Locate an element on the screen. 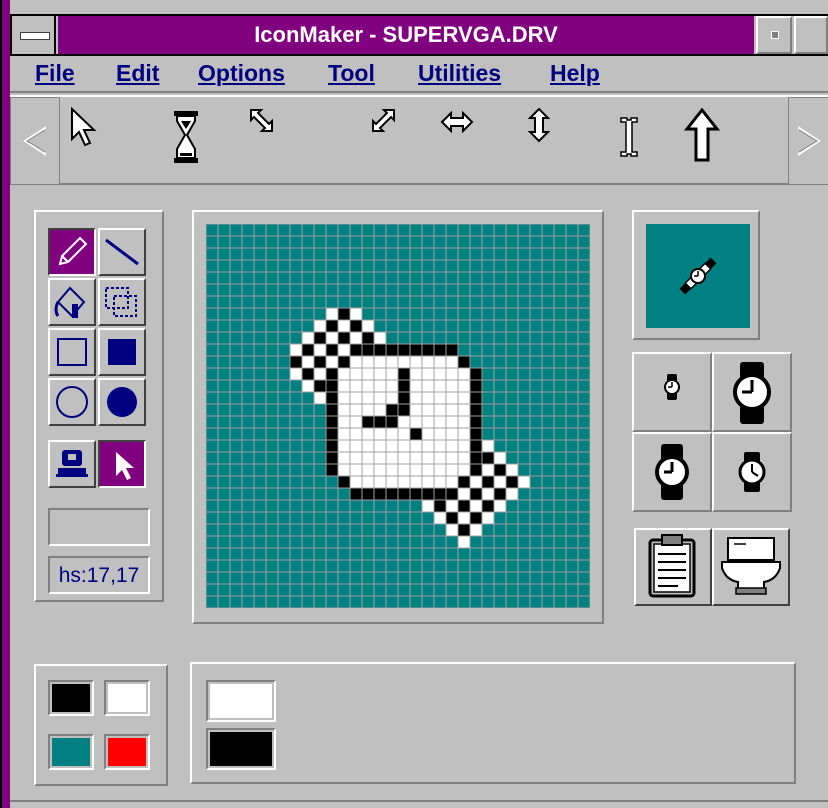 This screenshot has width=828, height=808. ellipse-outline-tool-button is located at coordinates (72, 402).